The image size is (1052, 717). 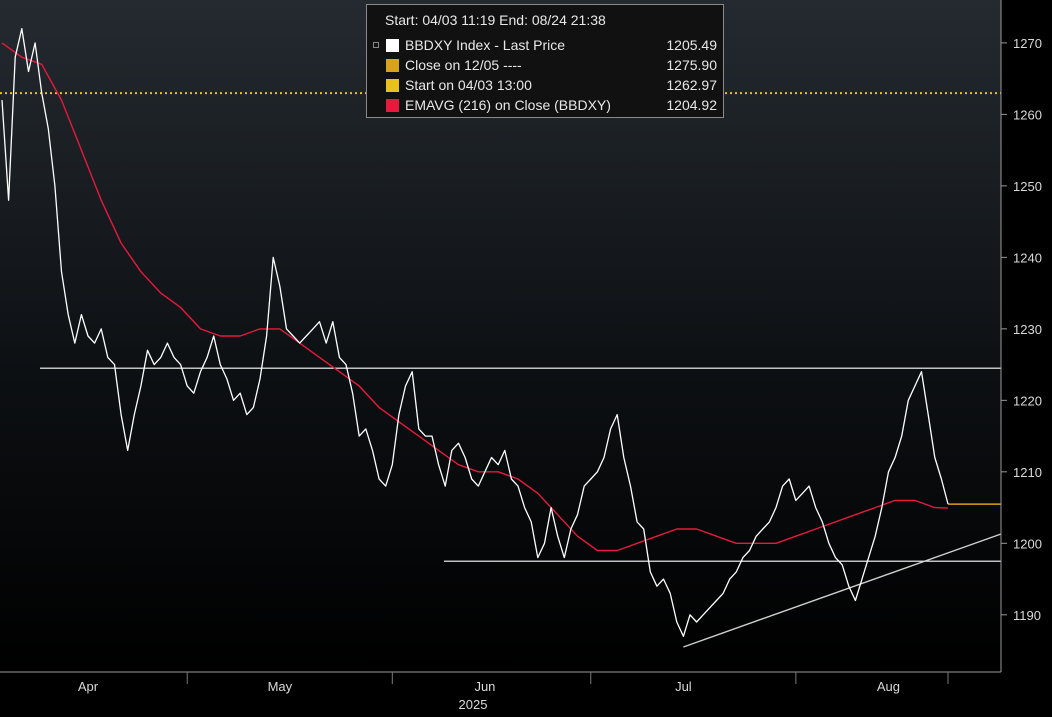 I want to click on y-tick-label: 1220, so click(x=1027, y=400).